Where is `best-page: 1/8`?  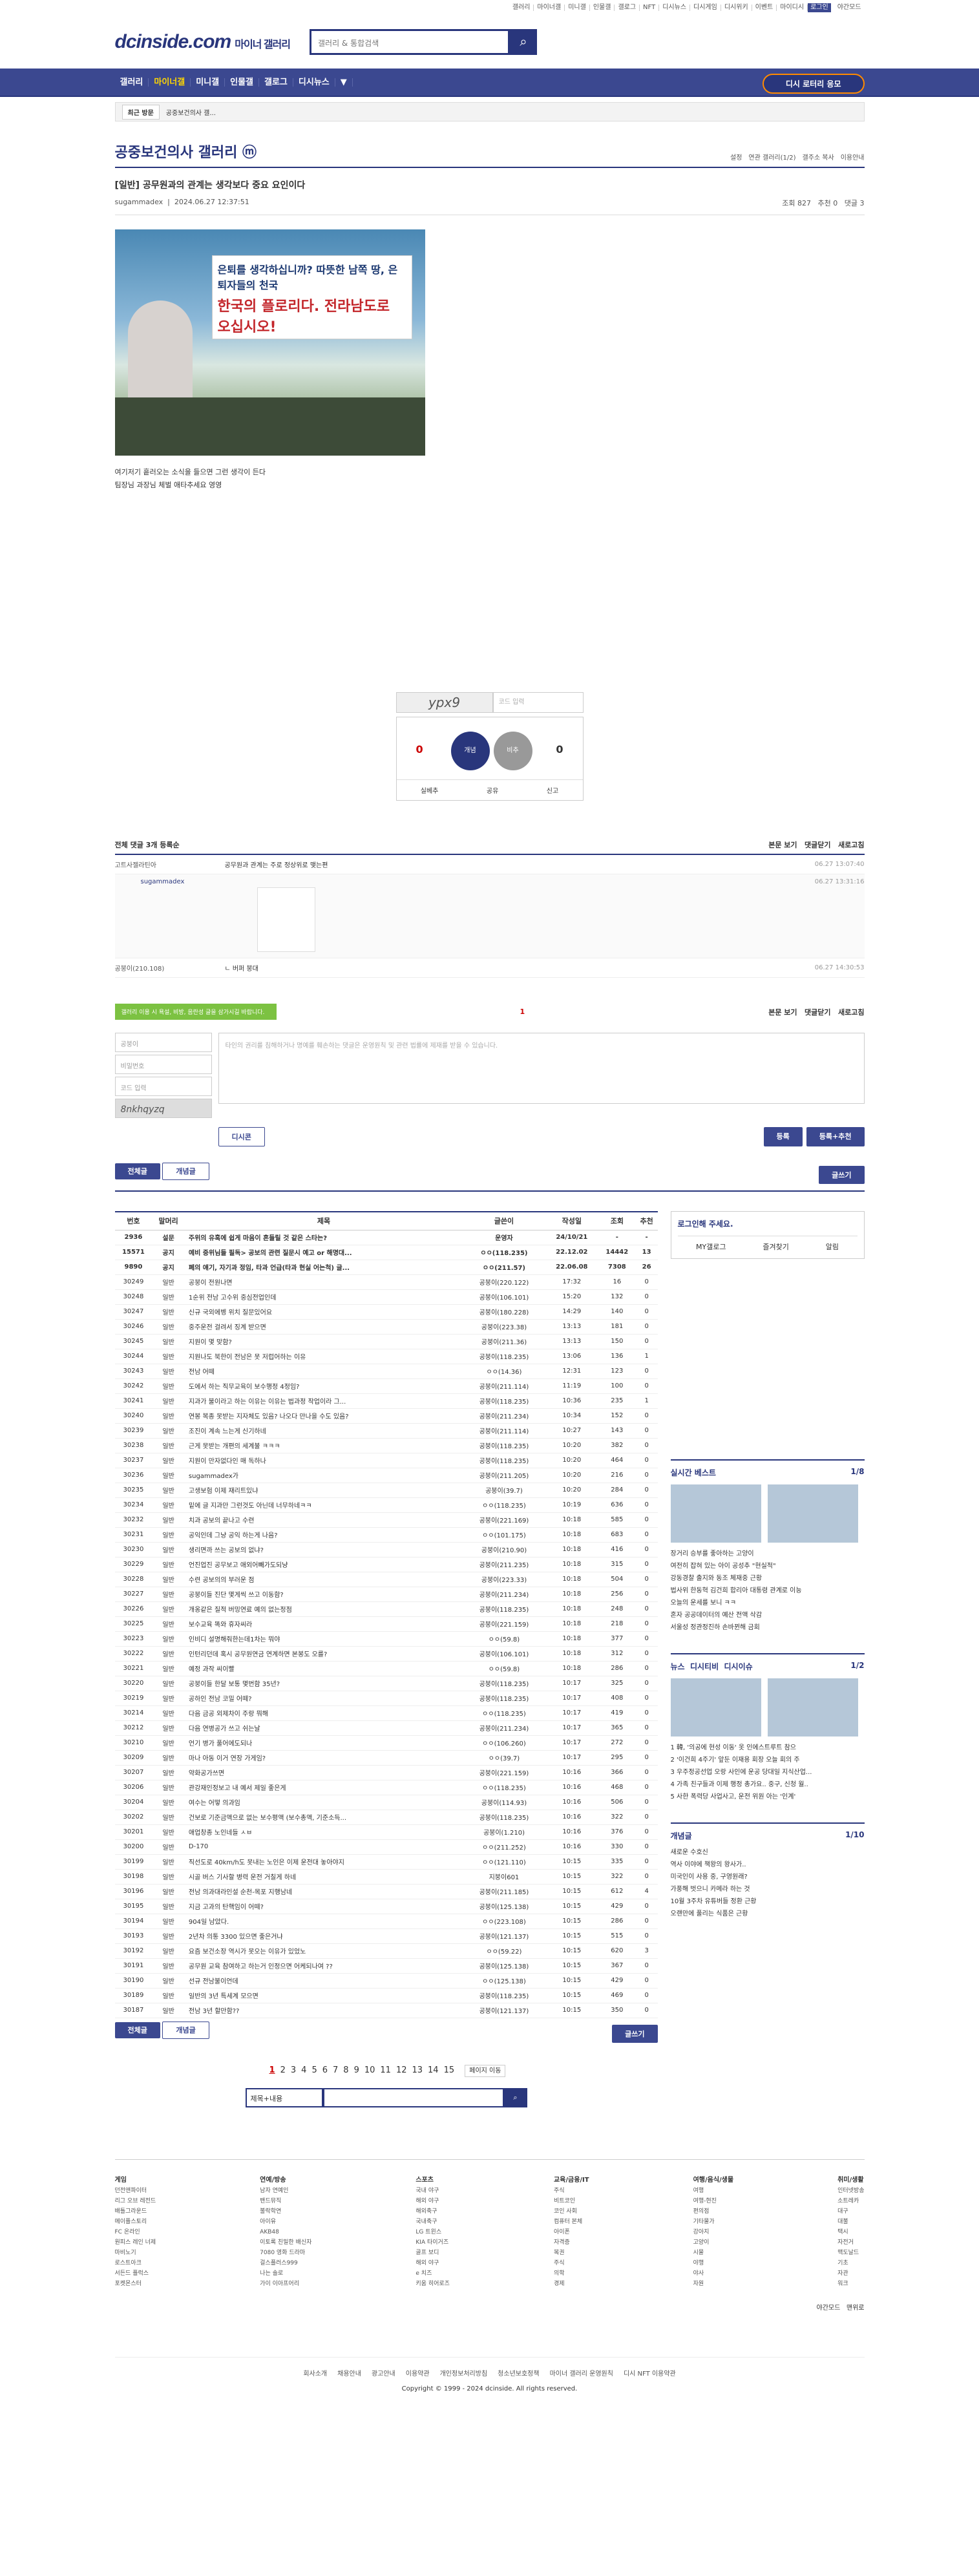 best-page: 1/8 is located at coordinates (857, 1472).